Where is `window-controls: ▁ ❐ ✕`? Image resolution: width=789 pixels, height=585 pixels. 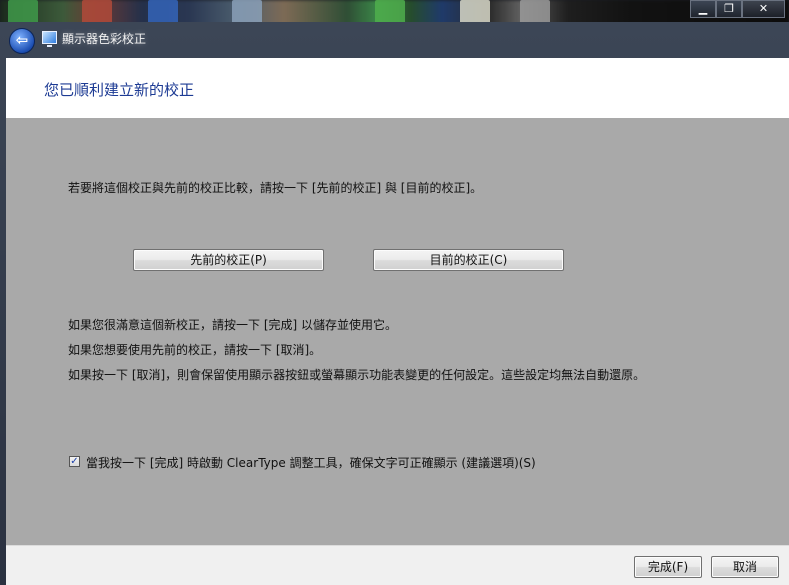
window-controls: ▁ ❐ ✕ is located at coordinates (737, 9).